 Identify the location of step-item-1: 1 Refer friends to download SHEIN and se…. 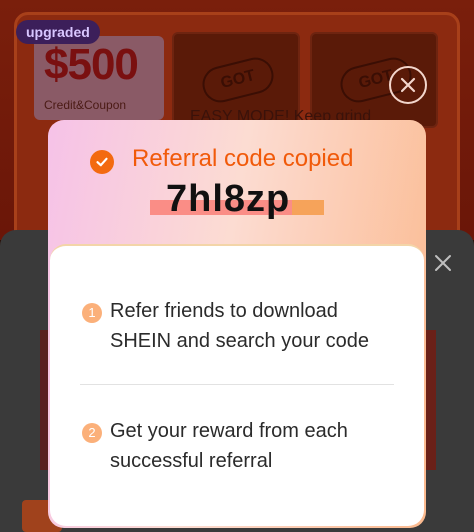
(242, 328).